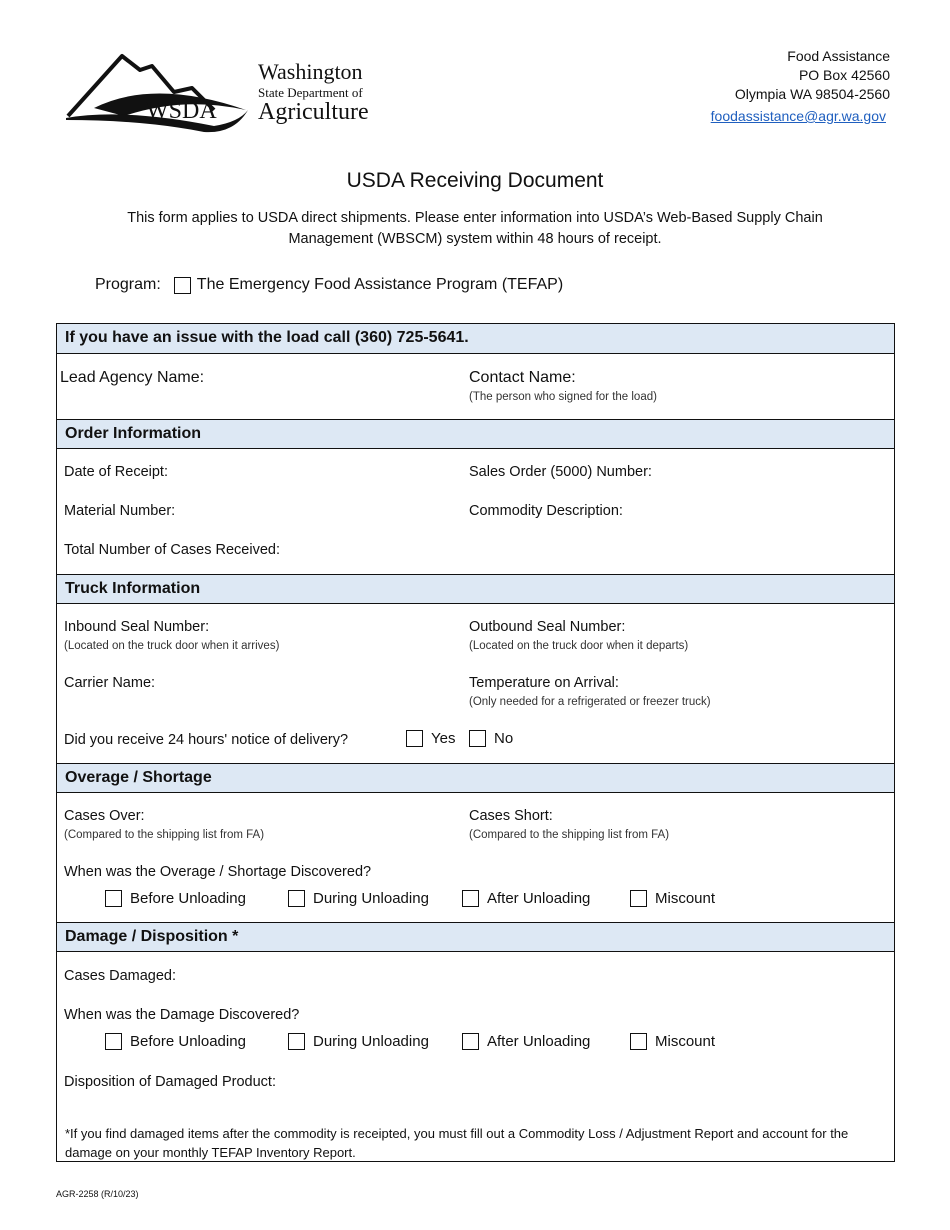 The image size is (950, 1230). What do you see at coordinates (511, 816) in the screenshot?
I see `cases-short-label: Cases Short:` at bounding box center [511, 816].